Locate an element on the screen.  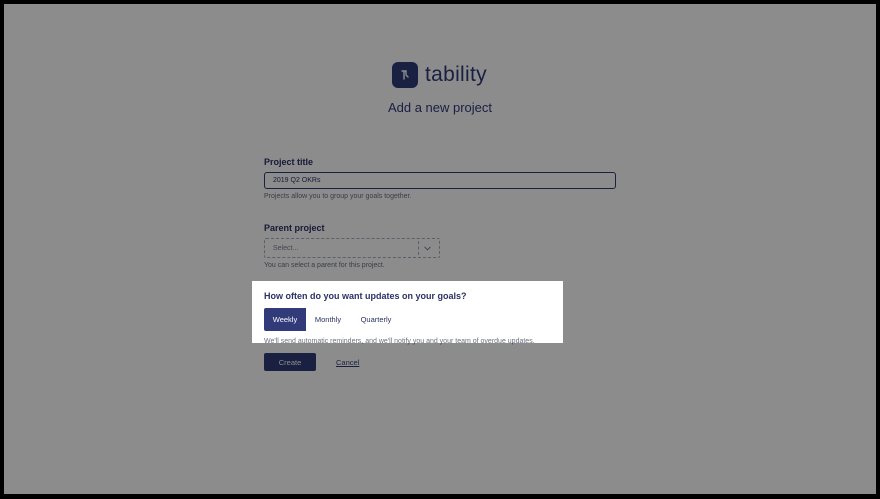
project-title-input is located at coordinates (440, 180).